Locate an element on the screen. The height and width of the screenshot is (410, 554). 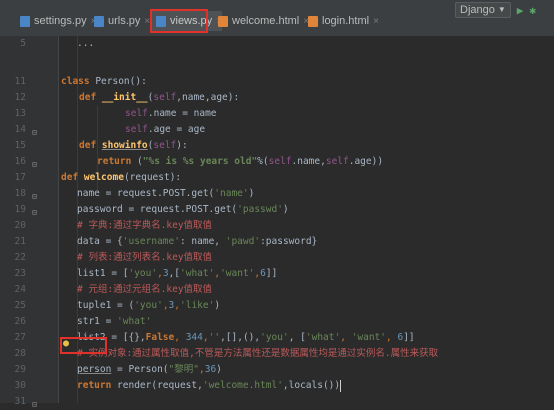
tab-label: welcome.html is located at coordinates (266, 21).